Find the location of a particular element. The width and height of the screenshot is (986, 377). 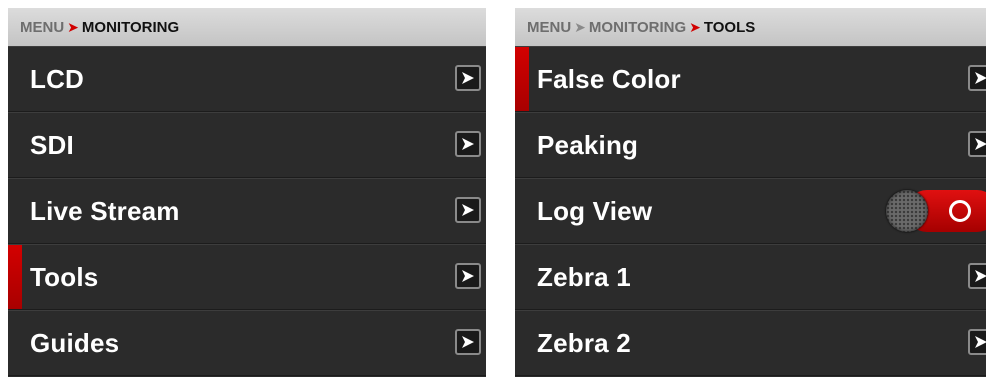

menu-item-label: False Color is located at coordinates (609, 78).